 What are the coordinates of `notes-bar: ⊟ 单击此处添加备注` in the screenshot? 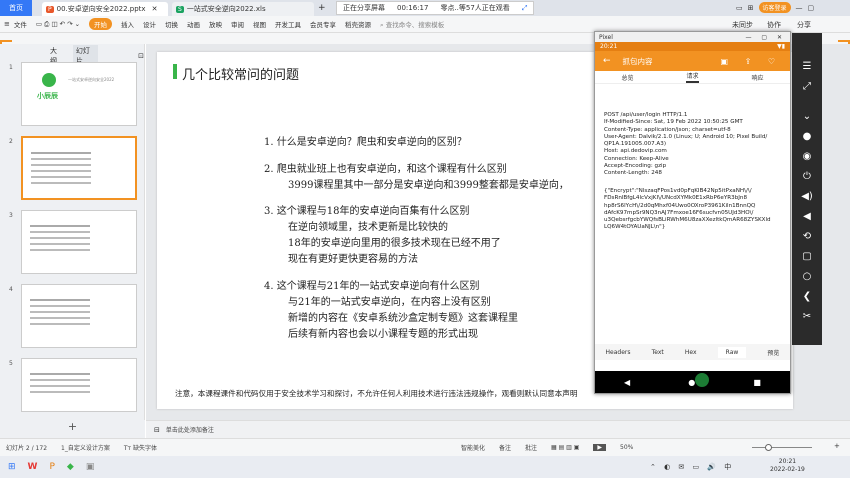 It's located at (498, 429).